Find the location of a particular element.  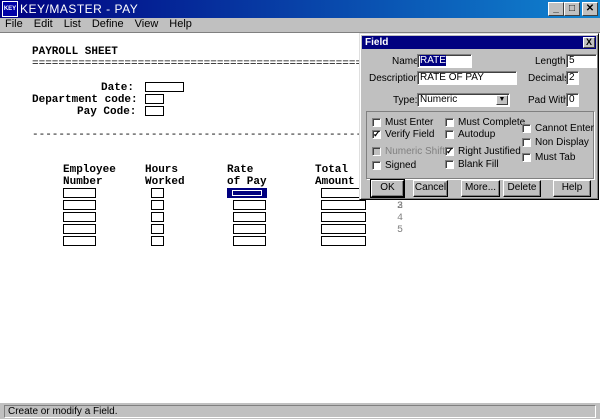

help-button: Help is located at coordinates (572, 188).